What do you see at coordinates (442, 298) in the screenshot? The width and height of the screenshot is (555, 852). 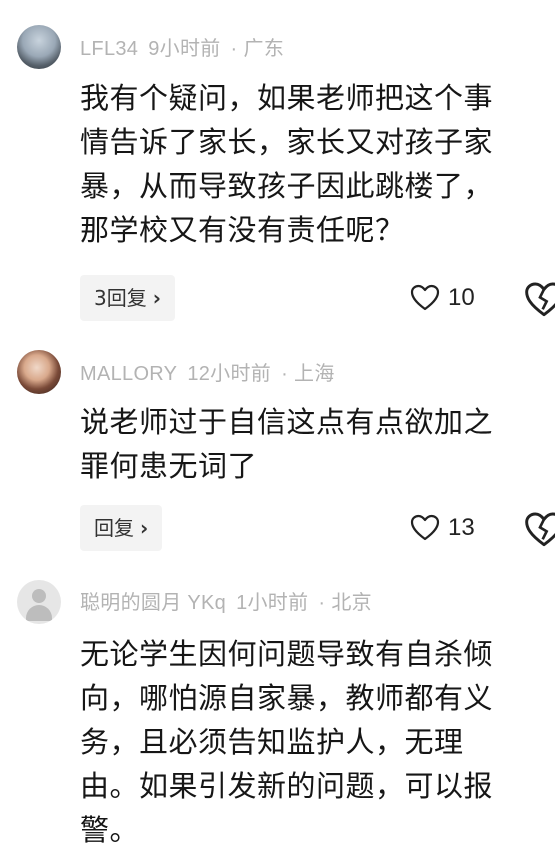 I see `like-button: 10` at bounding box center [442, 298].